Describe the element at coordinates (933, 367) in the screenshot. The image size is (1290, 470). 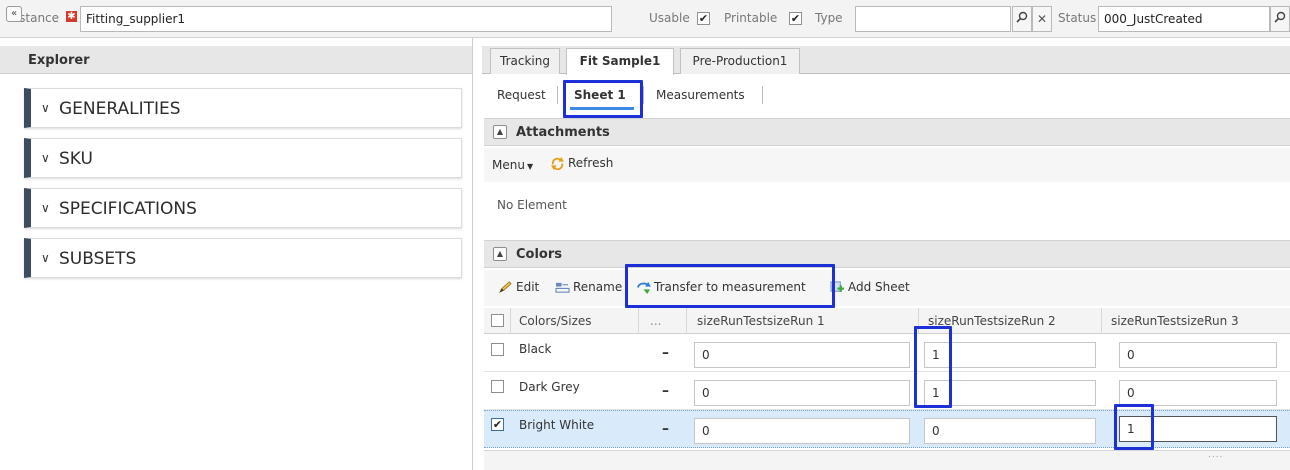
I see `highlight-size-run-2-values` at that location.